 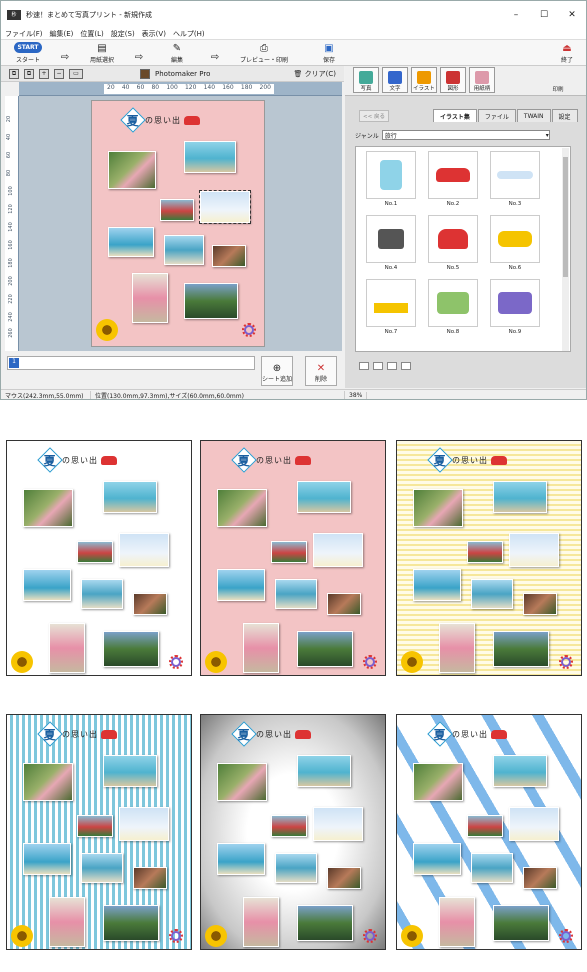 What do you see at coordinates (76, 73) in the screenshot?
I see `fit-icon: ▭` at bounding box center [76, 73].